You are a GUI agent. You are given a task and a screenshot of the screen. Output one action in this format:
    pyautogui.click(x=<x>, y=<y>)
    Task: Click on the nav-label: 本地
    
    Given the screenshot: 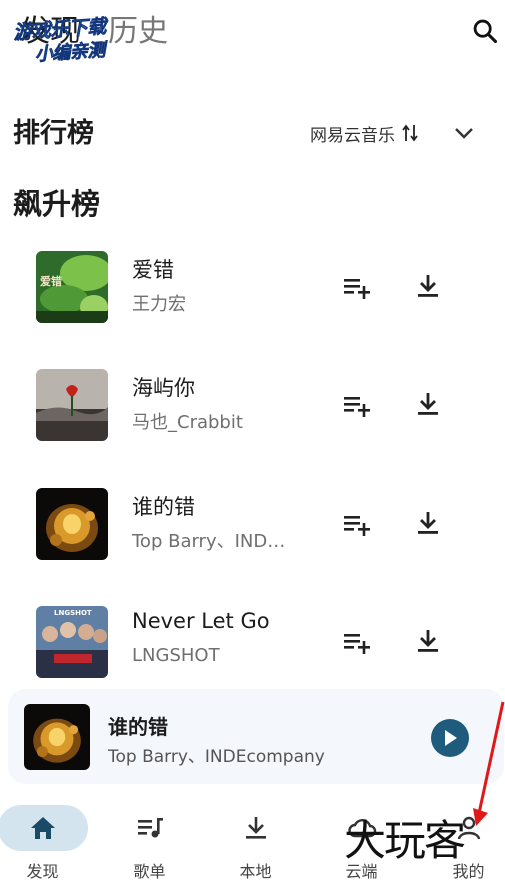 What is the action you would take?
    pyautogui.click(x=255, y=871)
    